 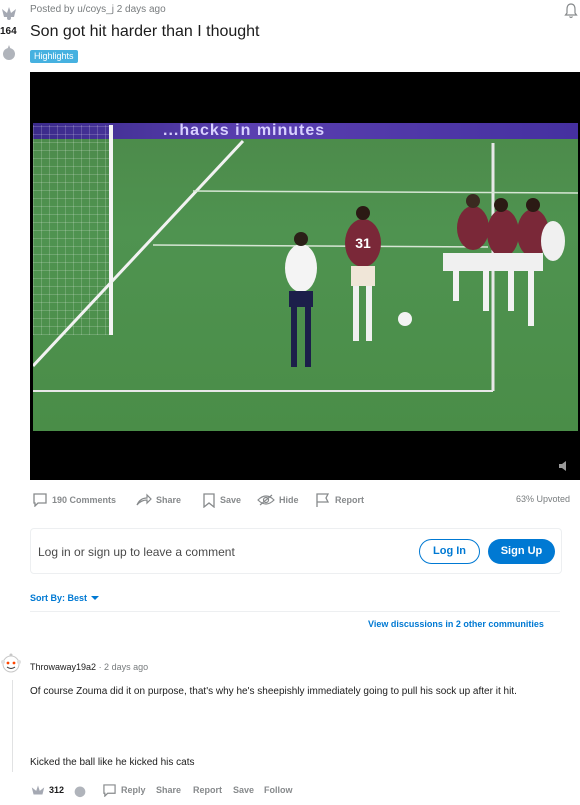 What do you see at coordinates (449, 551) in the screenshot?
I see `login-button: Log In` at bounding box center [449, 551].